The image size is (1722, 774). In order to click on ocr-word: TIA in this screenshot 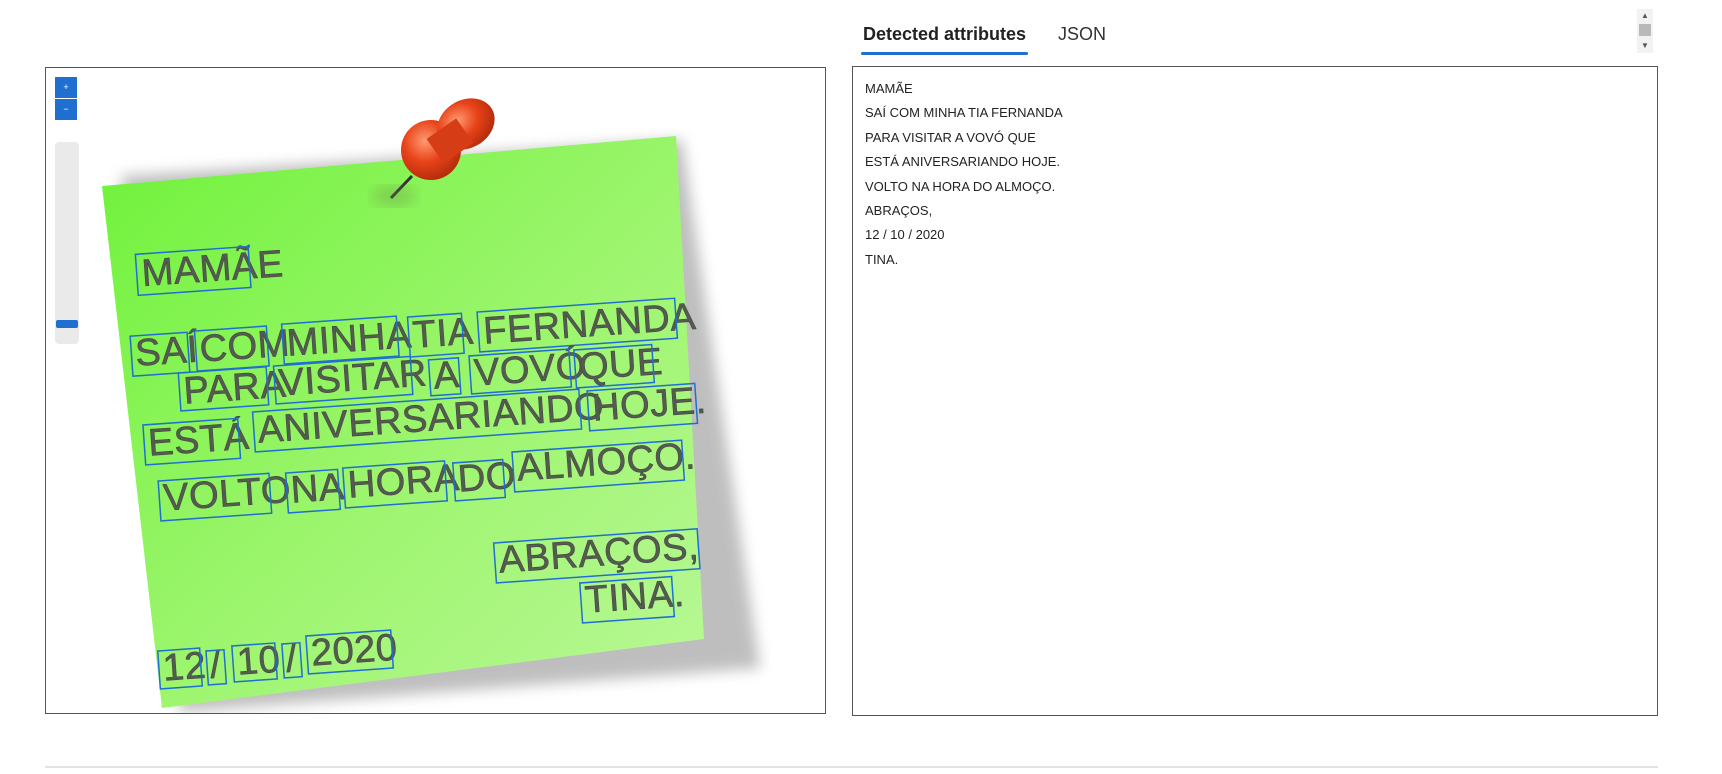, I will do `click(440, 334)`.